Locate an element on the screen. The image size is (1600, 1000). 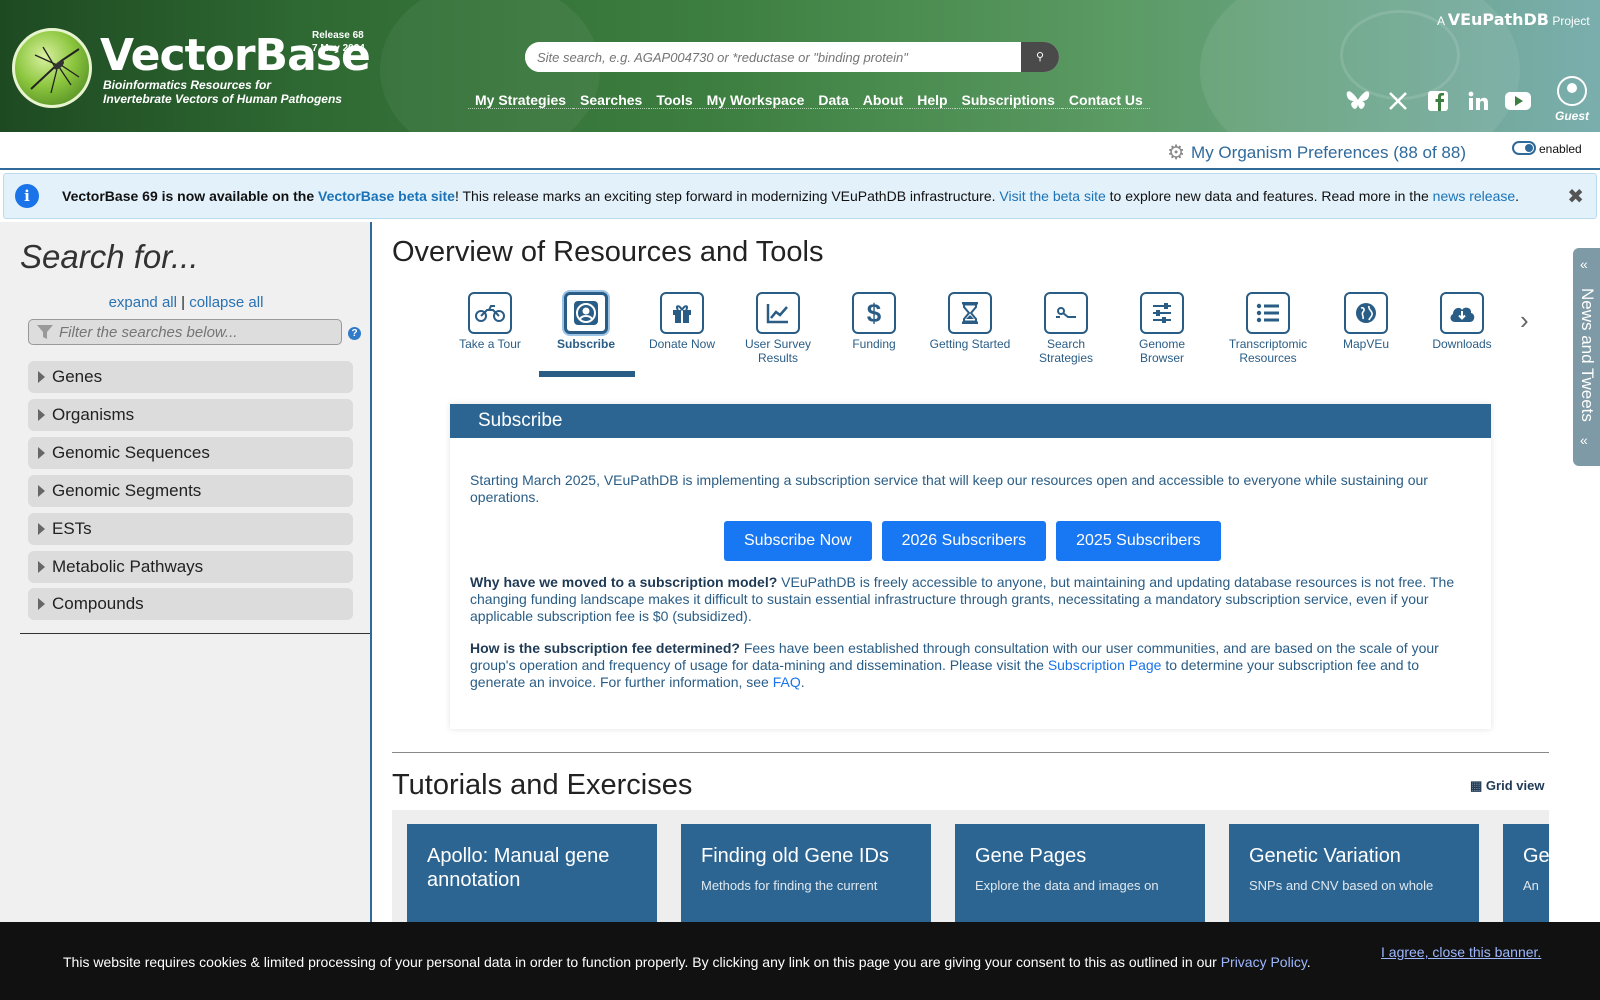
tool-label: Funding is located at coordinates (874, 344).